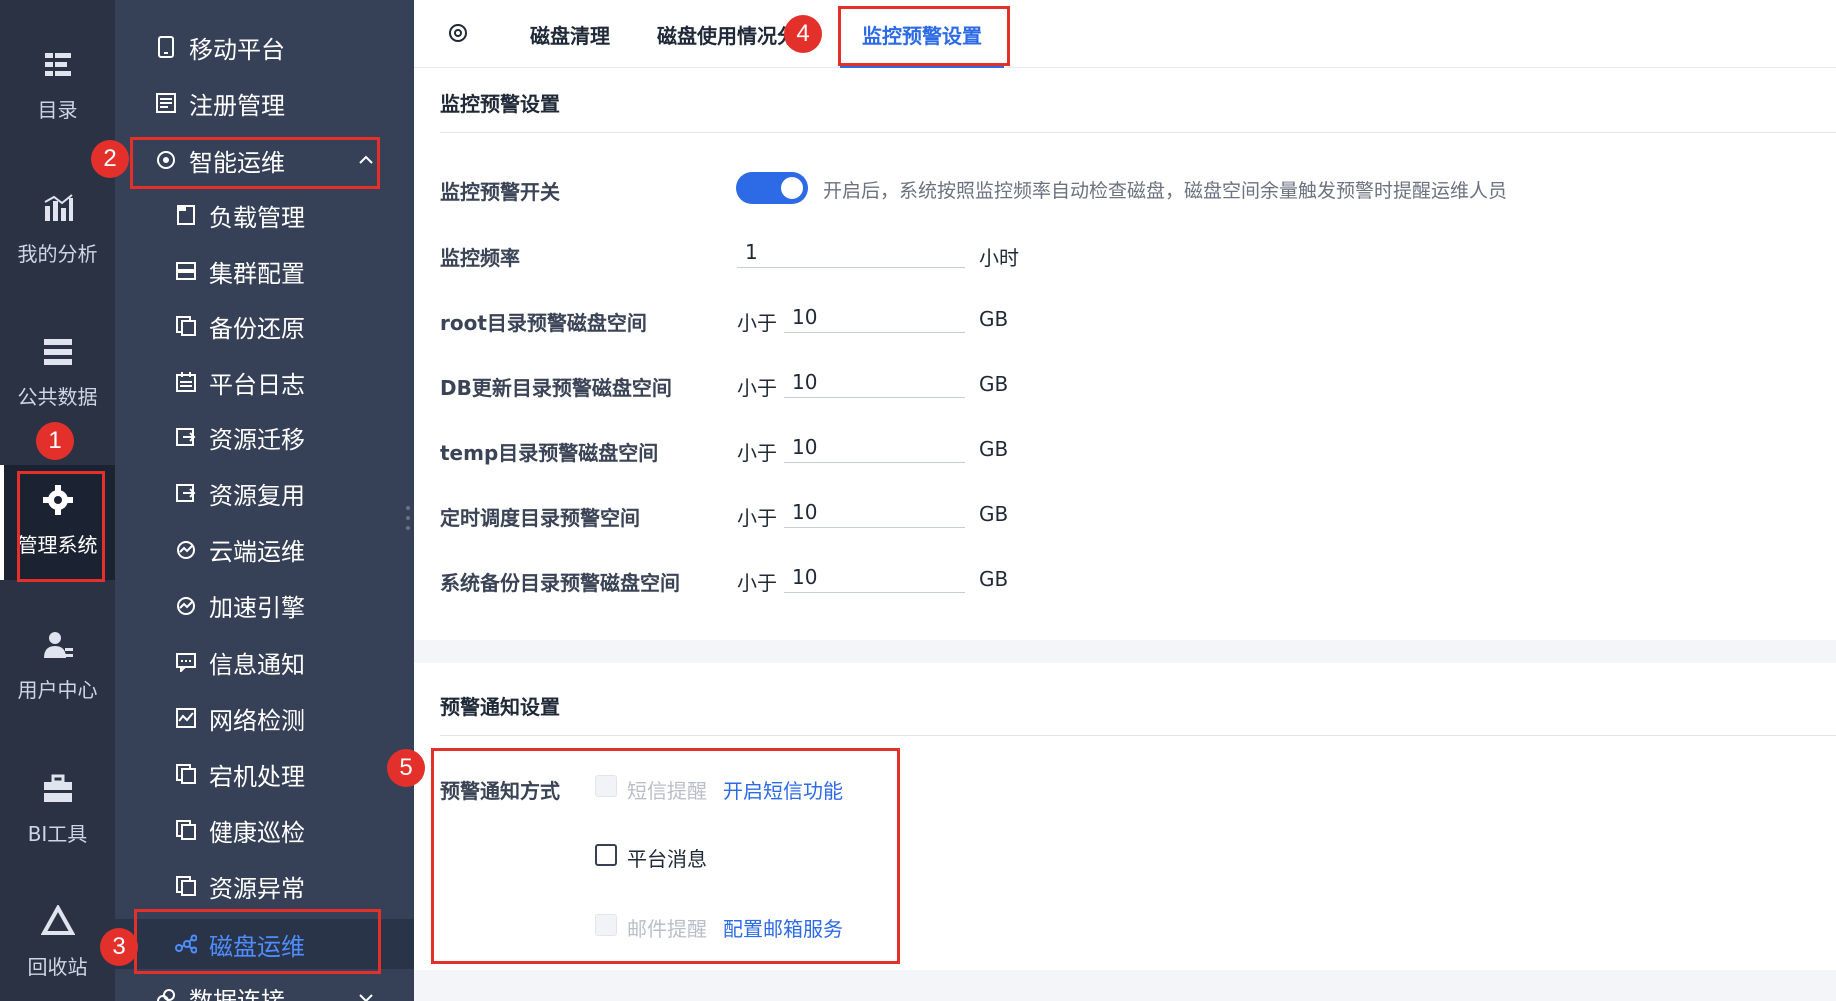 Image resolution: width=1836 pixels, height=1001 pixels. Describe the element at coordinates (166, 160) in the screenshot. I see `smart-ops-icon` at that location.